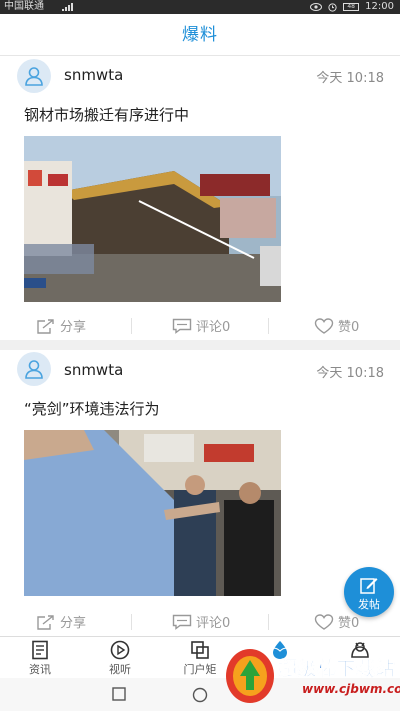  I want to click on tab-label: 资讯, so click(40, 669).